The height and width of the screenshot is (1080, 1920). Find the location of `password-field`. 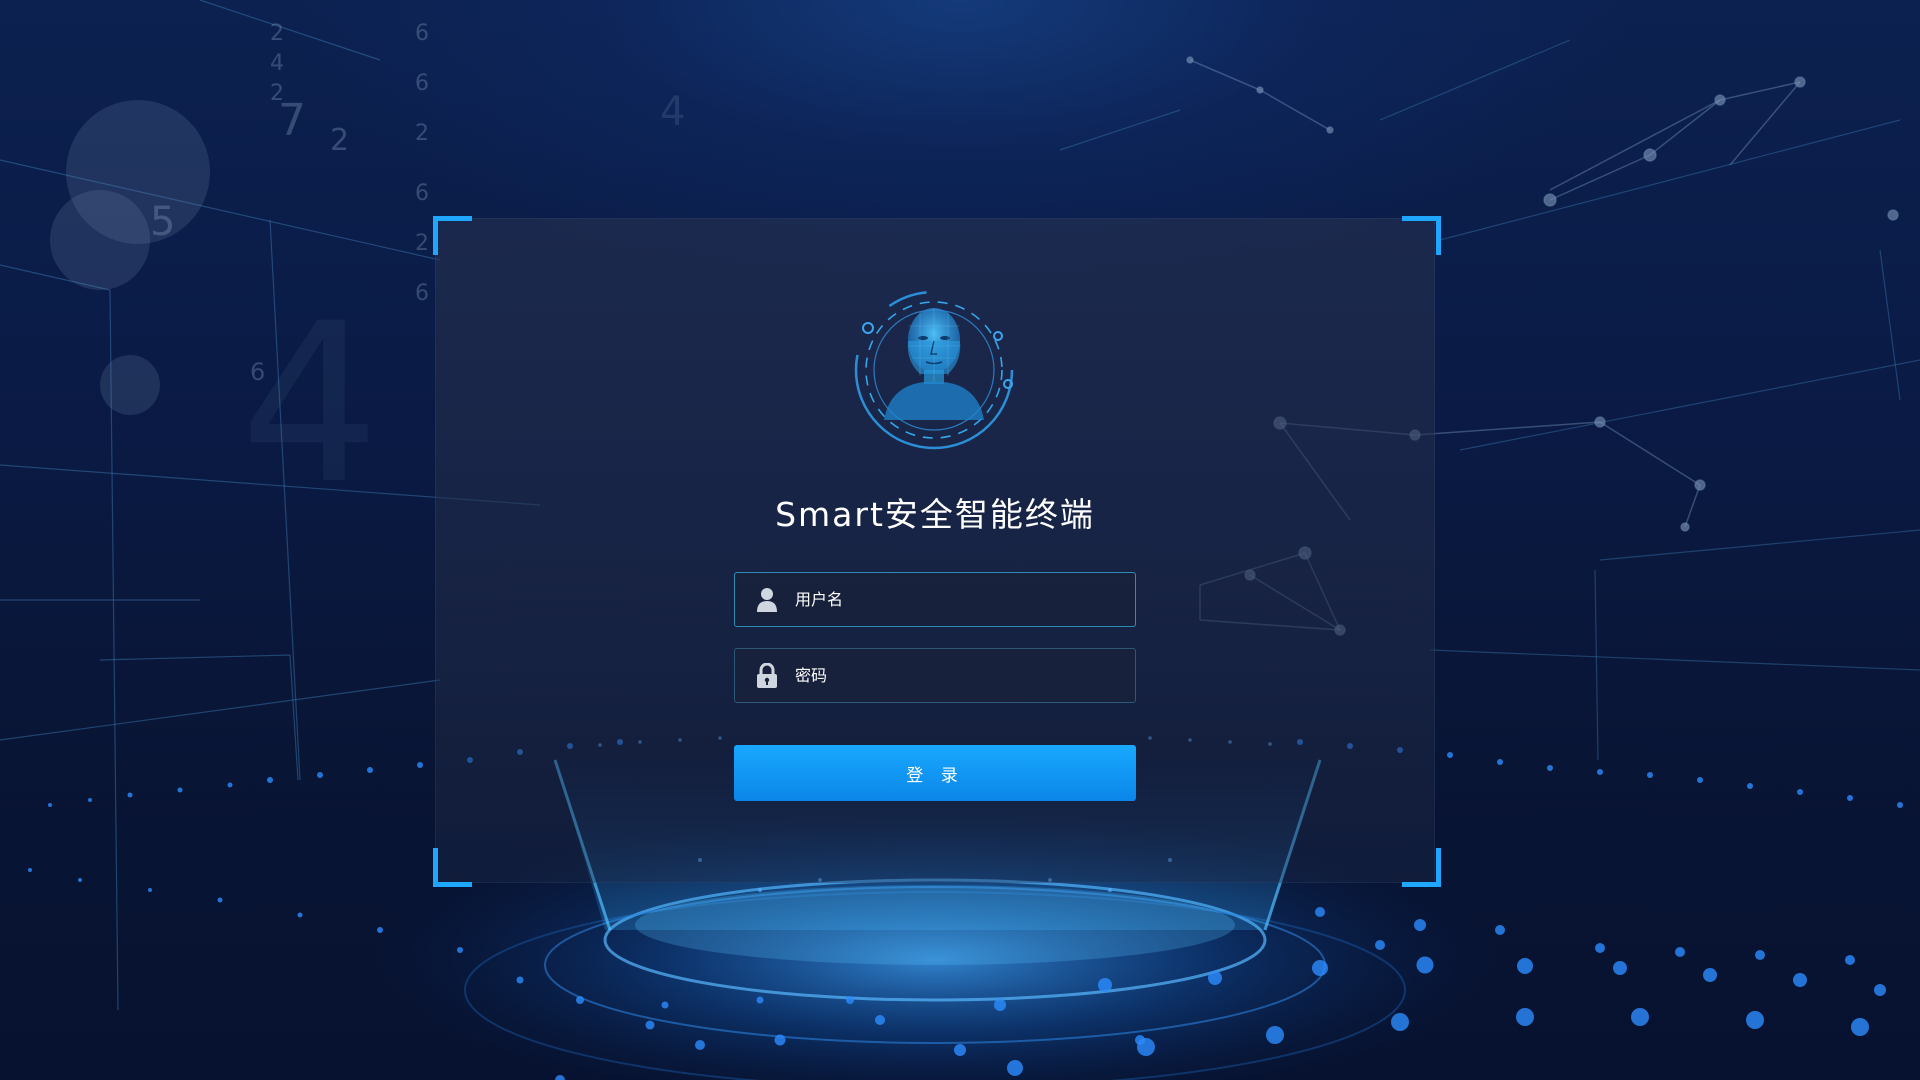

password-field is located at coordinates (935, 675).